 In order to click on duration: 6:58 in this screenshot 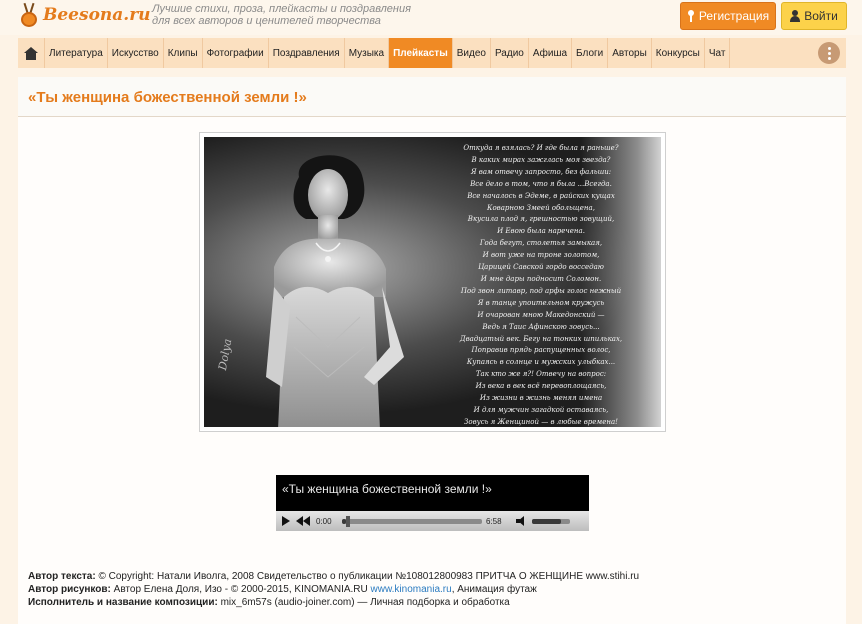, I will do `click(494, 521)`.